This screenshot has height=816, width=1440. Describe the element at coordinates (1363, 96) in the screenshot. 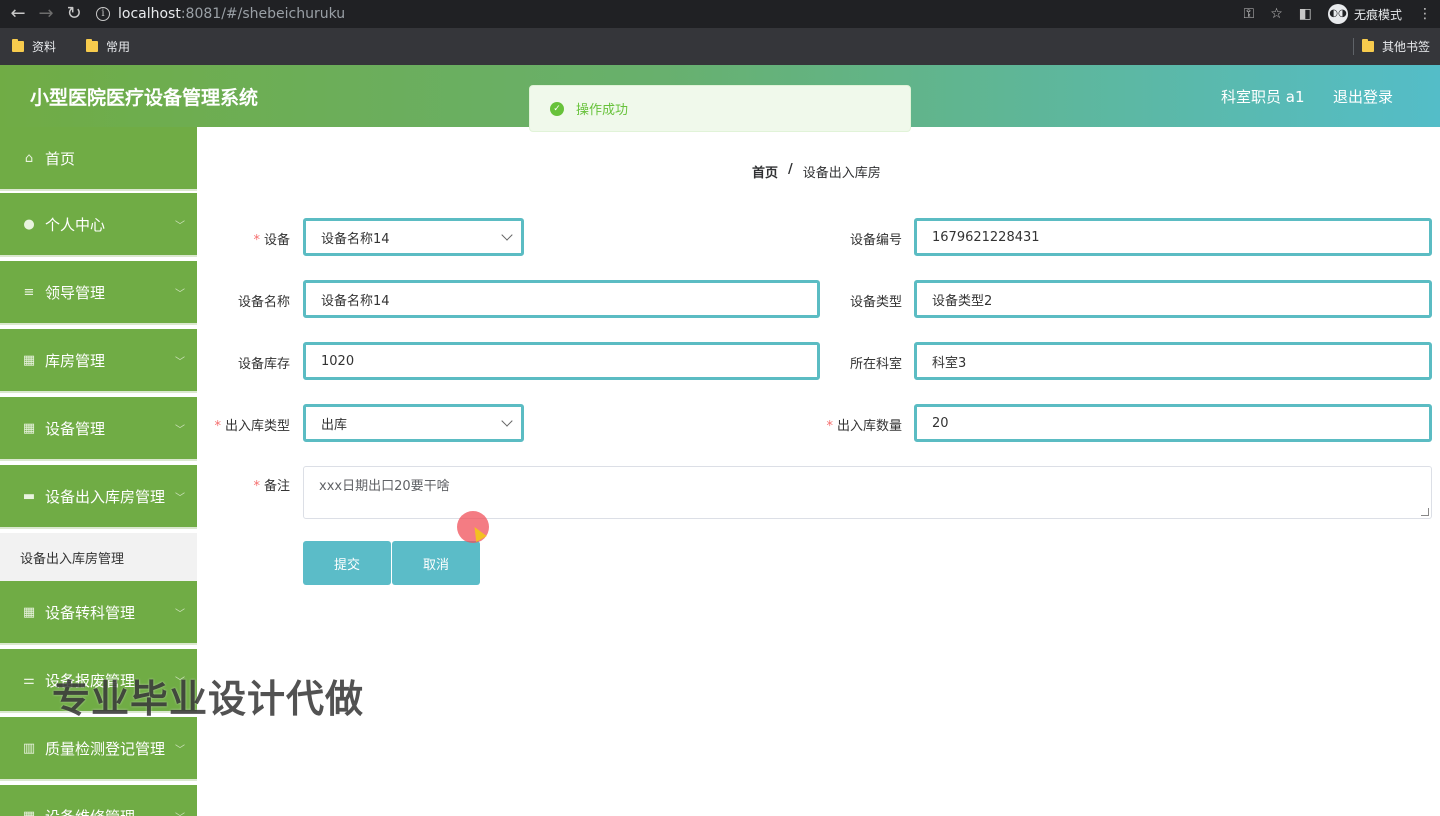

I see `logout-link: 退出登录` at that location.